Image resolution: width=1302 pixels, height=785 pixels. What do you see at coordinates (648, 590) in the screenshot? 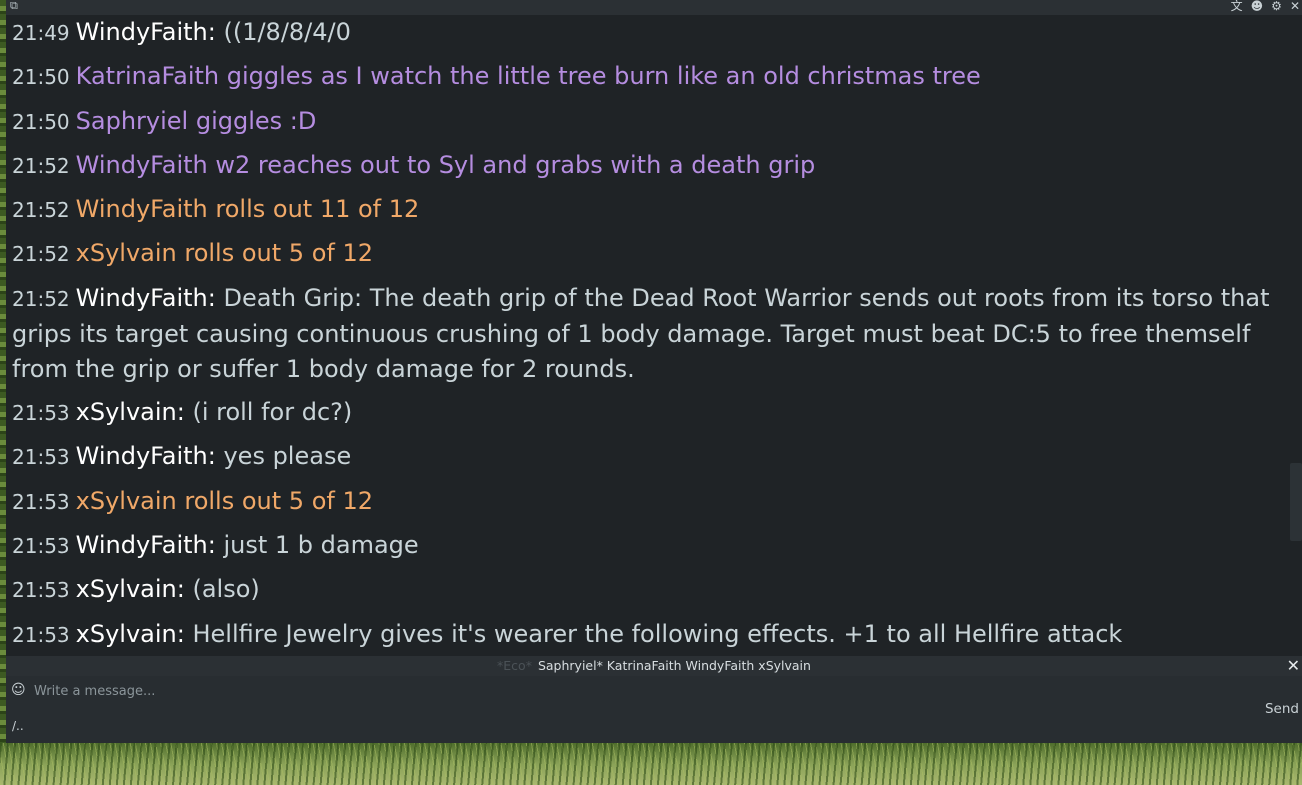
I see `chat-message: 21:53 xSylvain: (also)` at bounding box center [648, 590].